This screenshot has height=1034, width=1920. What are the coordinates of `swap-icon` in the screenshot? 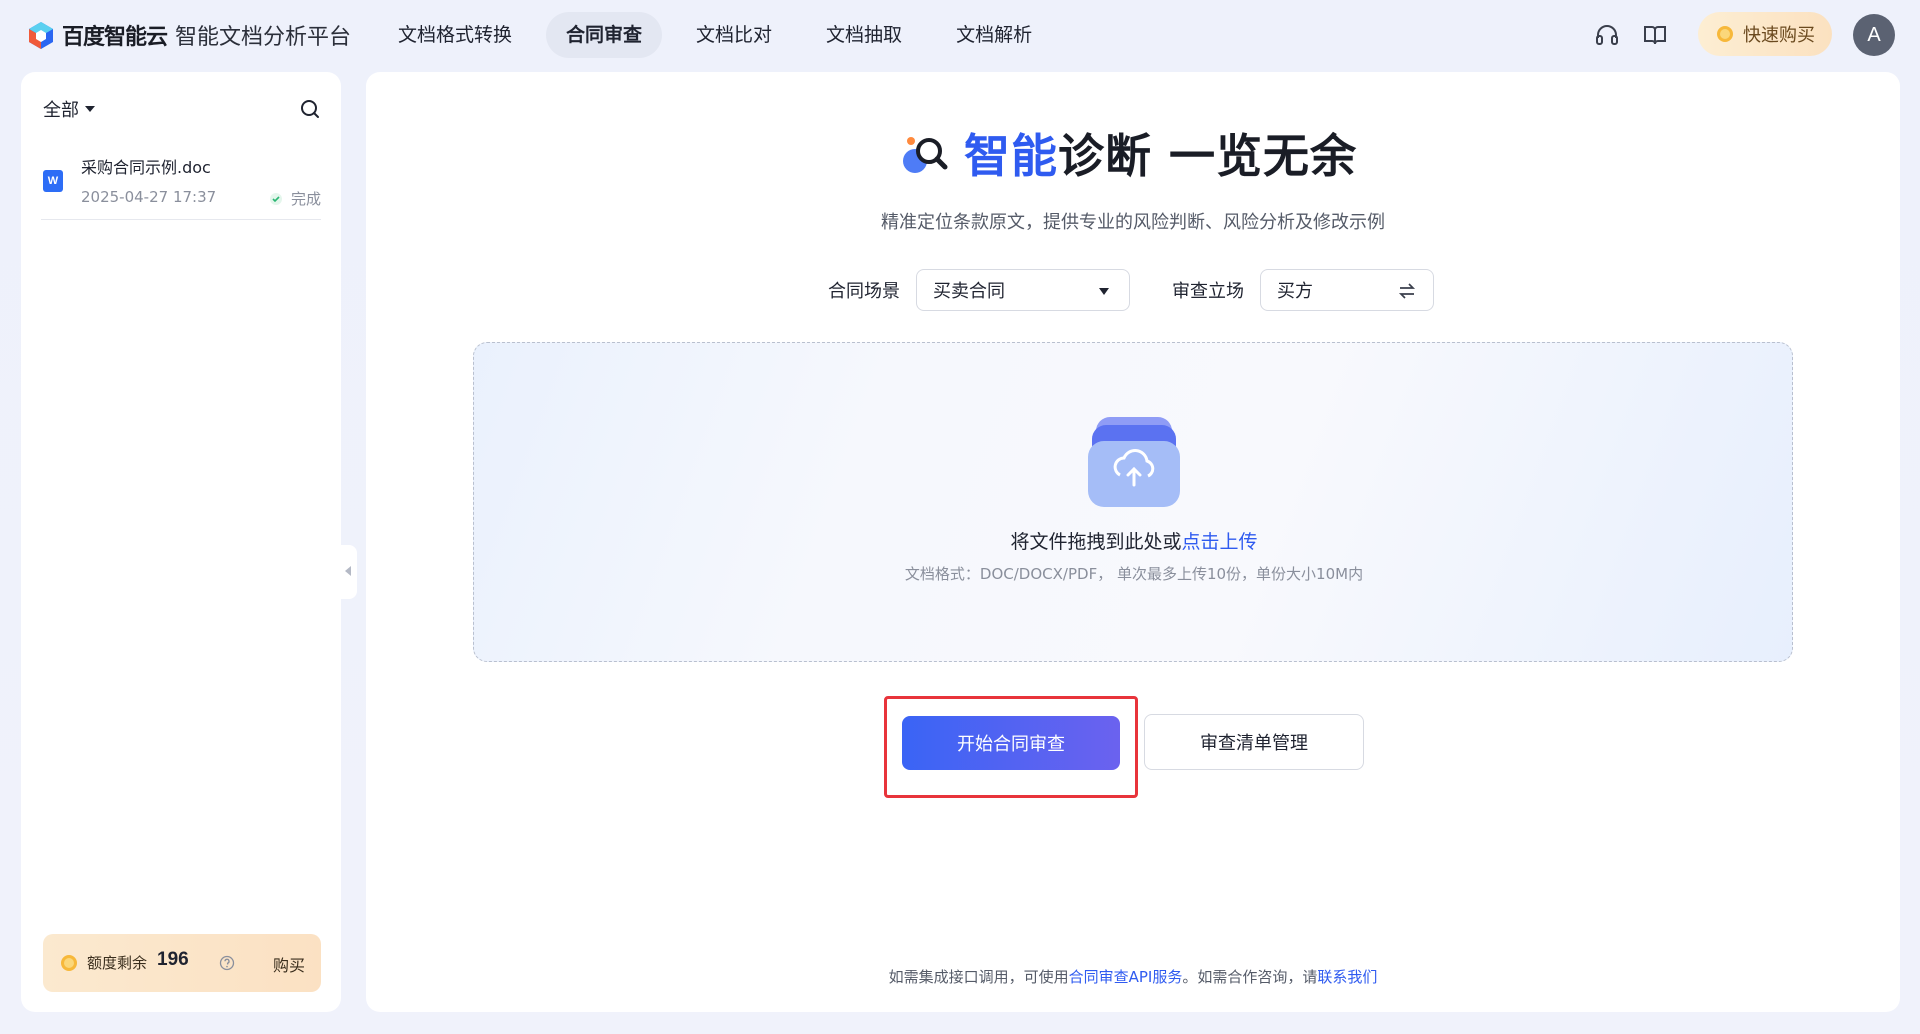 It's located at (1407, 291).